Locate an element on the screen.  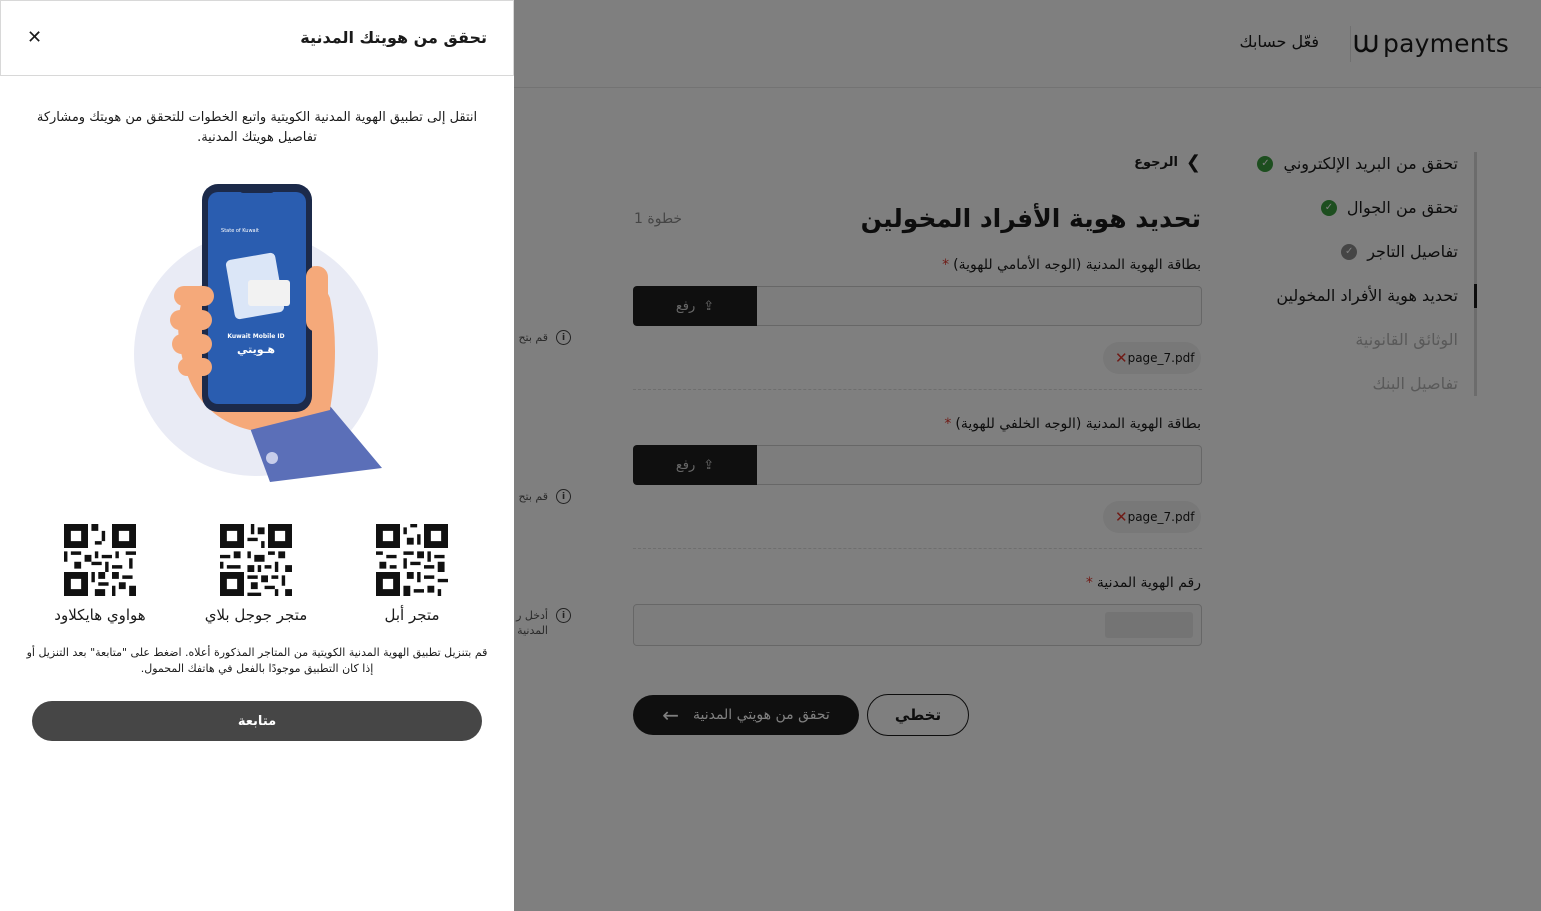
drawer-title: تحقق من هويتك المدنية is located at coordinates (393, 37).